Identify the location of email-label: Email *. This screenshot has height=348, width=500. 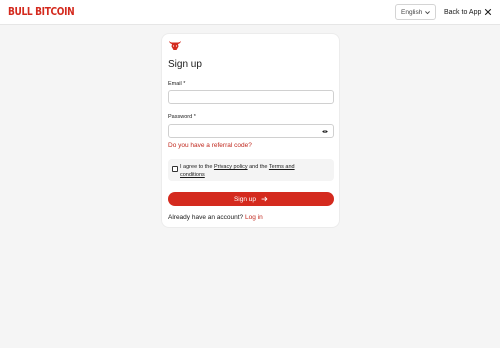
(176, 84).